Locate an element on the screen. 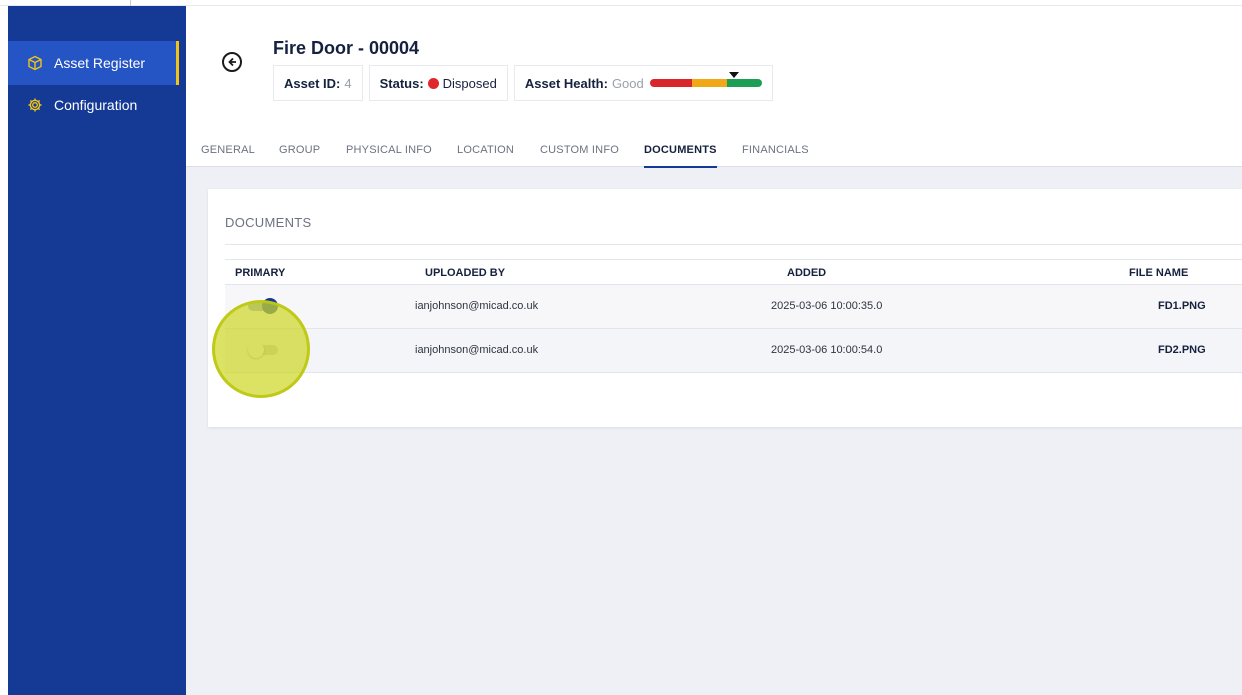  status-dot-icon is located at coordinates (433, 83).